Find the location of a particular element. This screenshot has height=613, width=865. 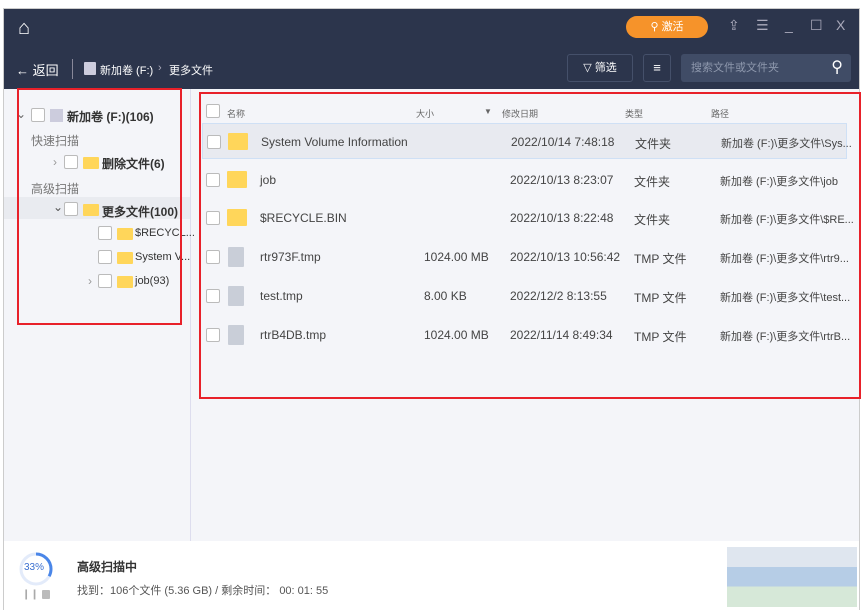

maximize-icon: ☐ is located at coordinates (816, 25).